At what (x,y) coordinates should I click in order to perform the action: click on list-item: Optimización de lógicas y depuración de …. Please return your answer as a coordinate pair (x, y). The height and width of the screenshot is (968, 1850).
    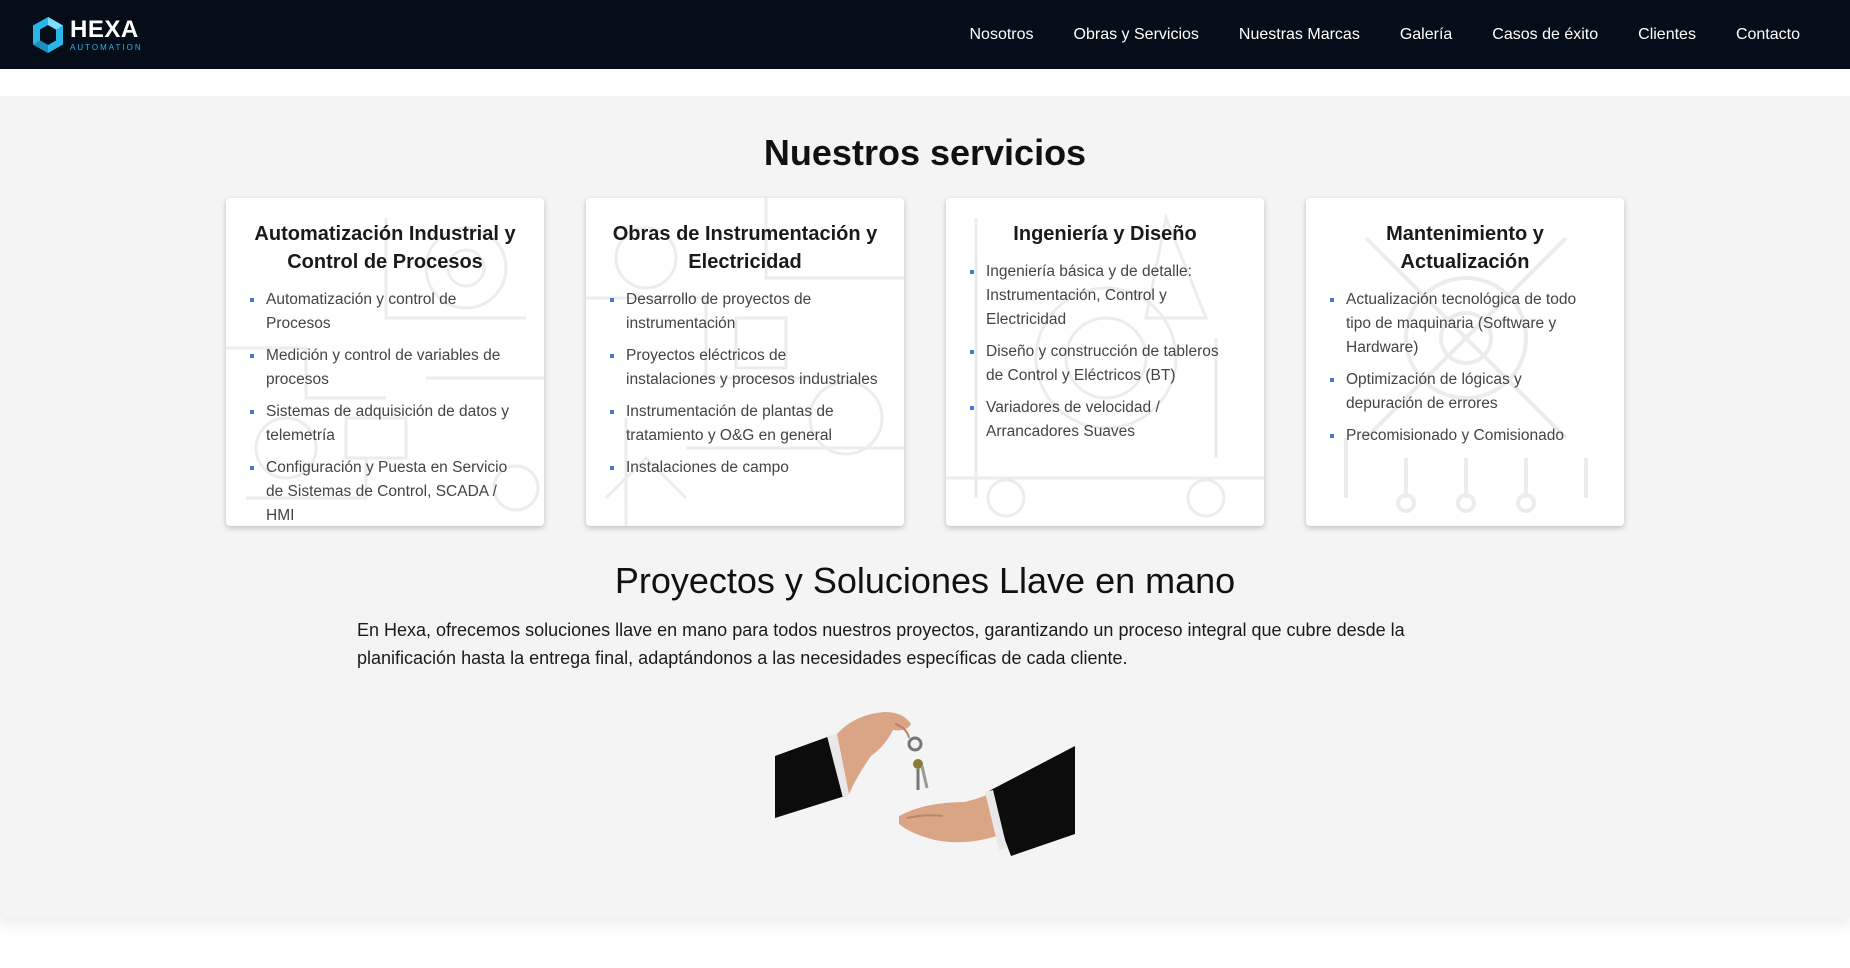
    Looking at the image, I should click on (1465, 392).